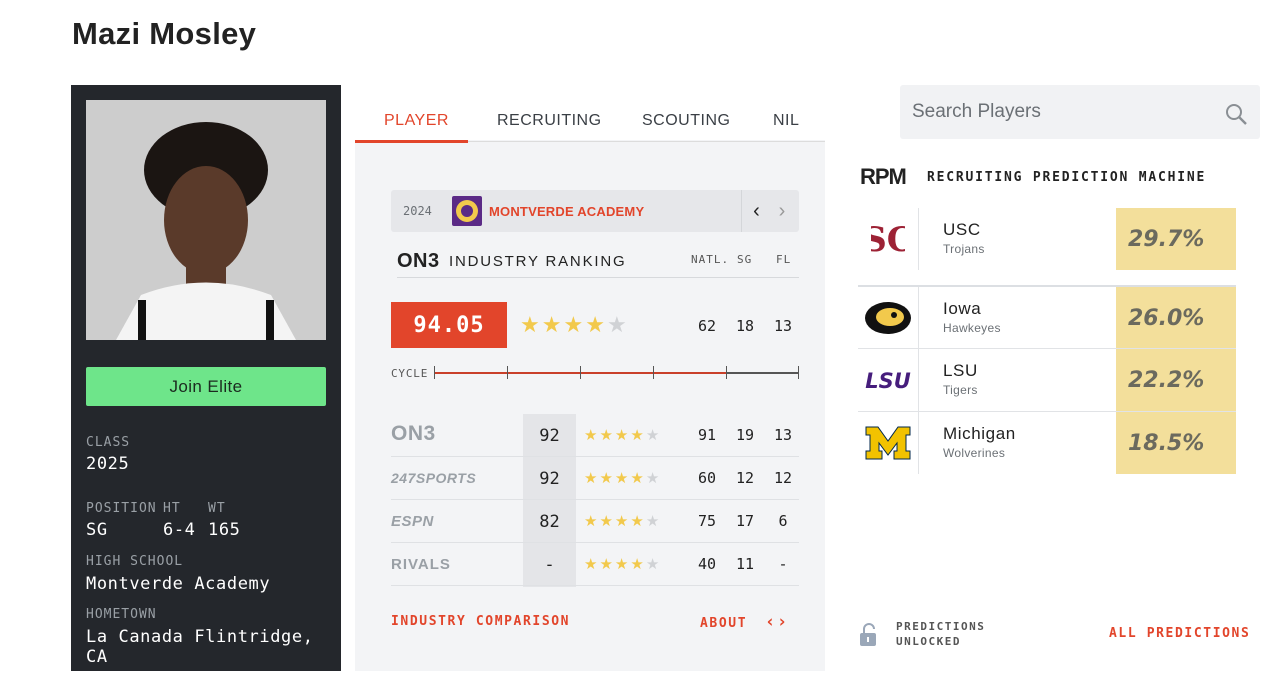 Image resolution: width=1280 pixels, height=687 pixels. I want to click on high-school-value: Montverde Academy, so click(178, 584).